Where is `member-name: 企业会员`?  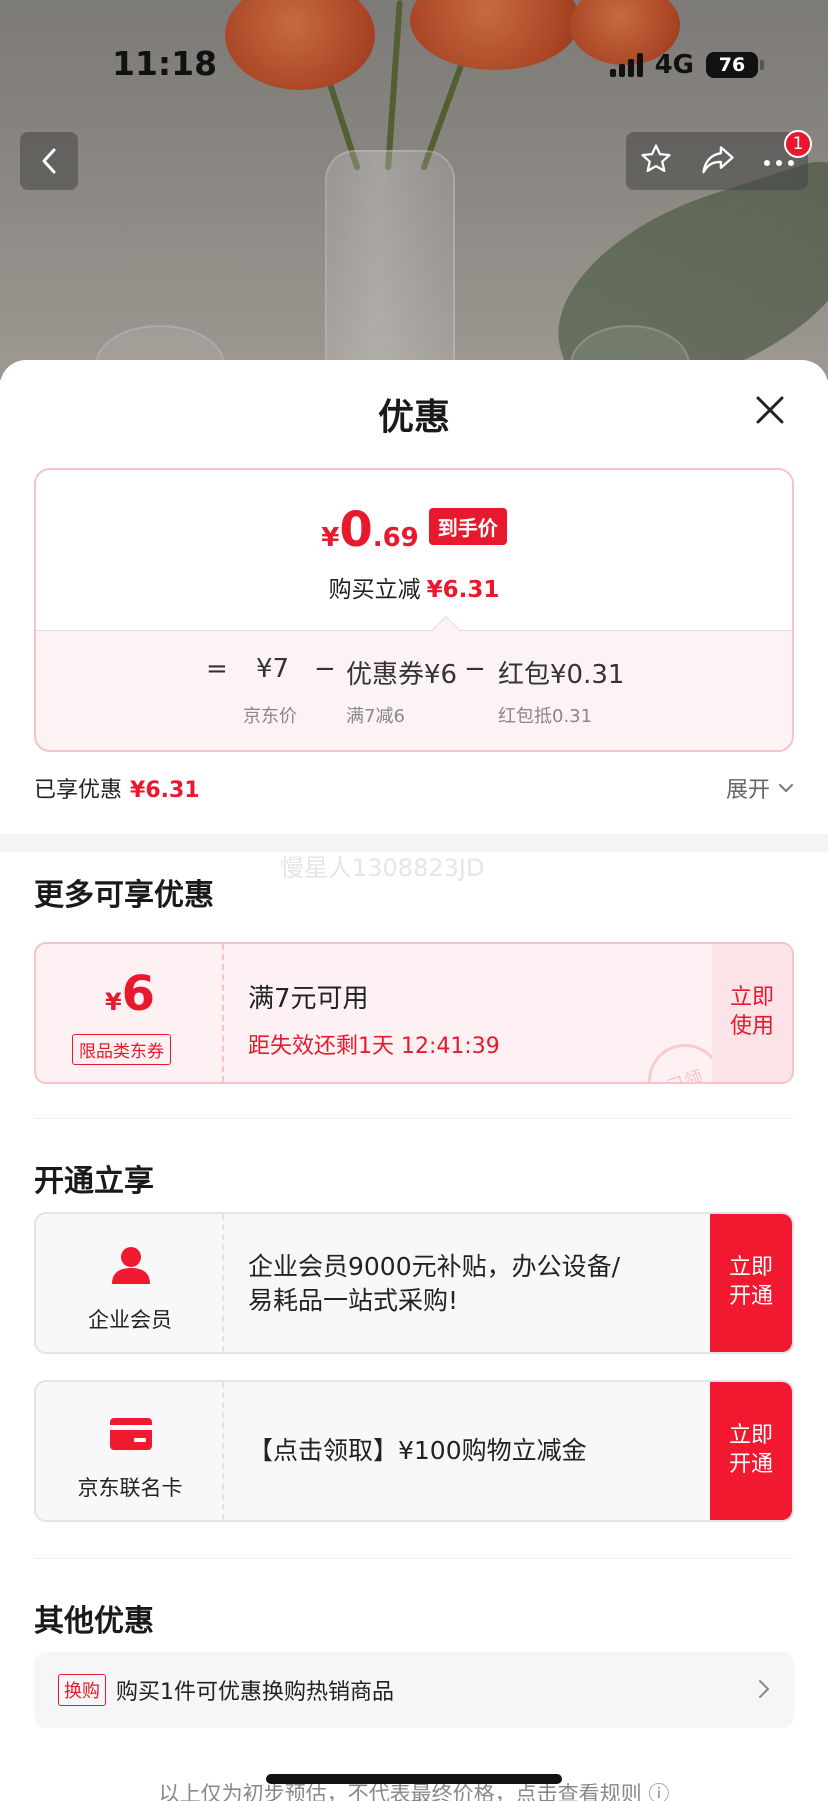 member-name: 企业会员 is located at coordinates (130, 1320).